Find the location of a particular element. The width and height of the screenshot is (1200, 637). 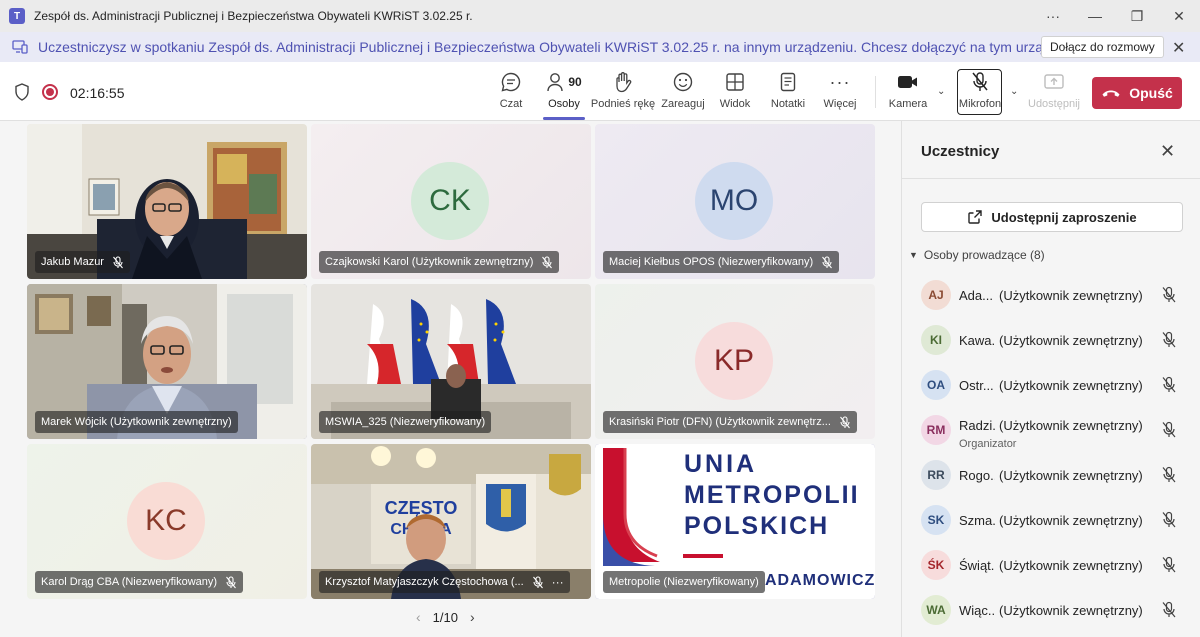

collapse-caret-icon: ▼ is located at coordinates (913, 255).